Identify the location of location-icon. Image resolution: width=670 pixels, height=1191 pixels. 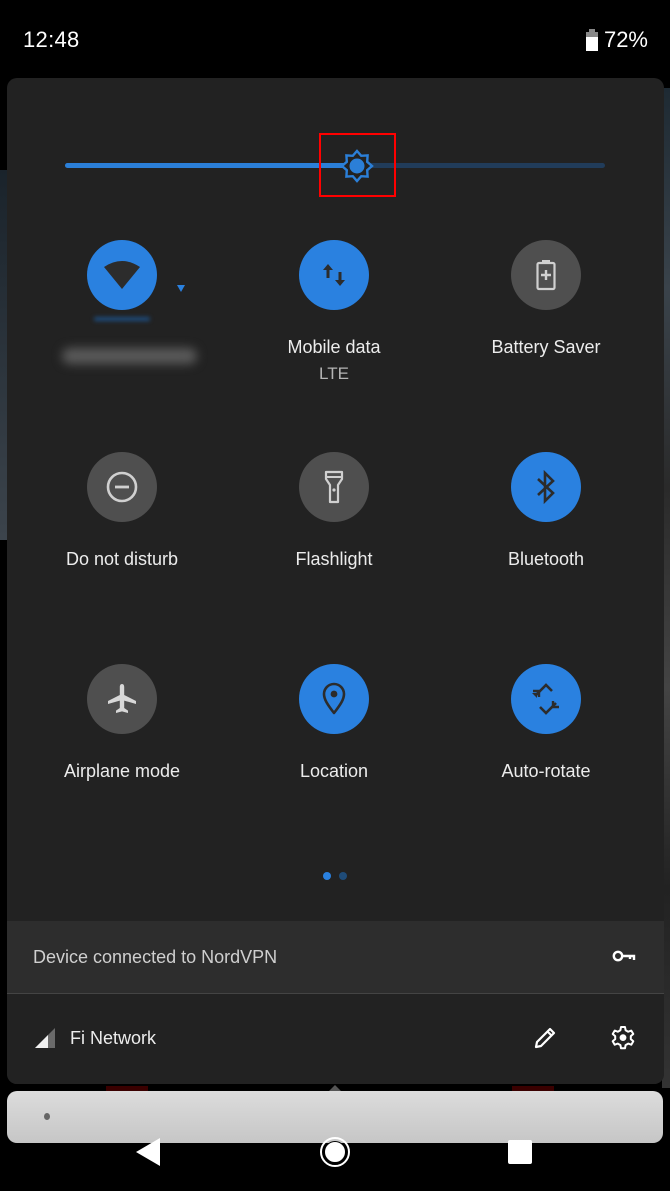
(334, 698).